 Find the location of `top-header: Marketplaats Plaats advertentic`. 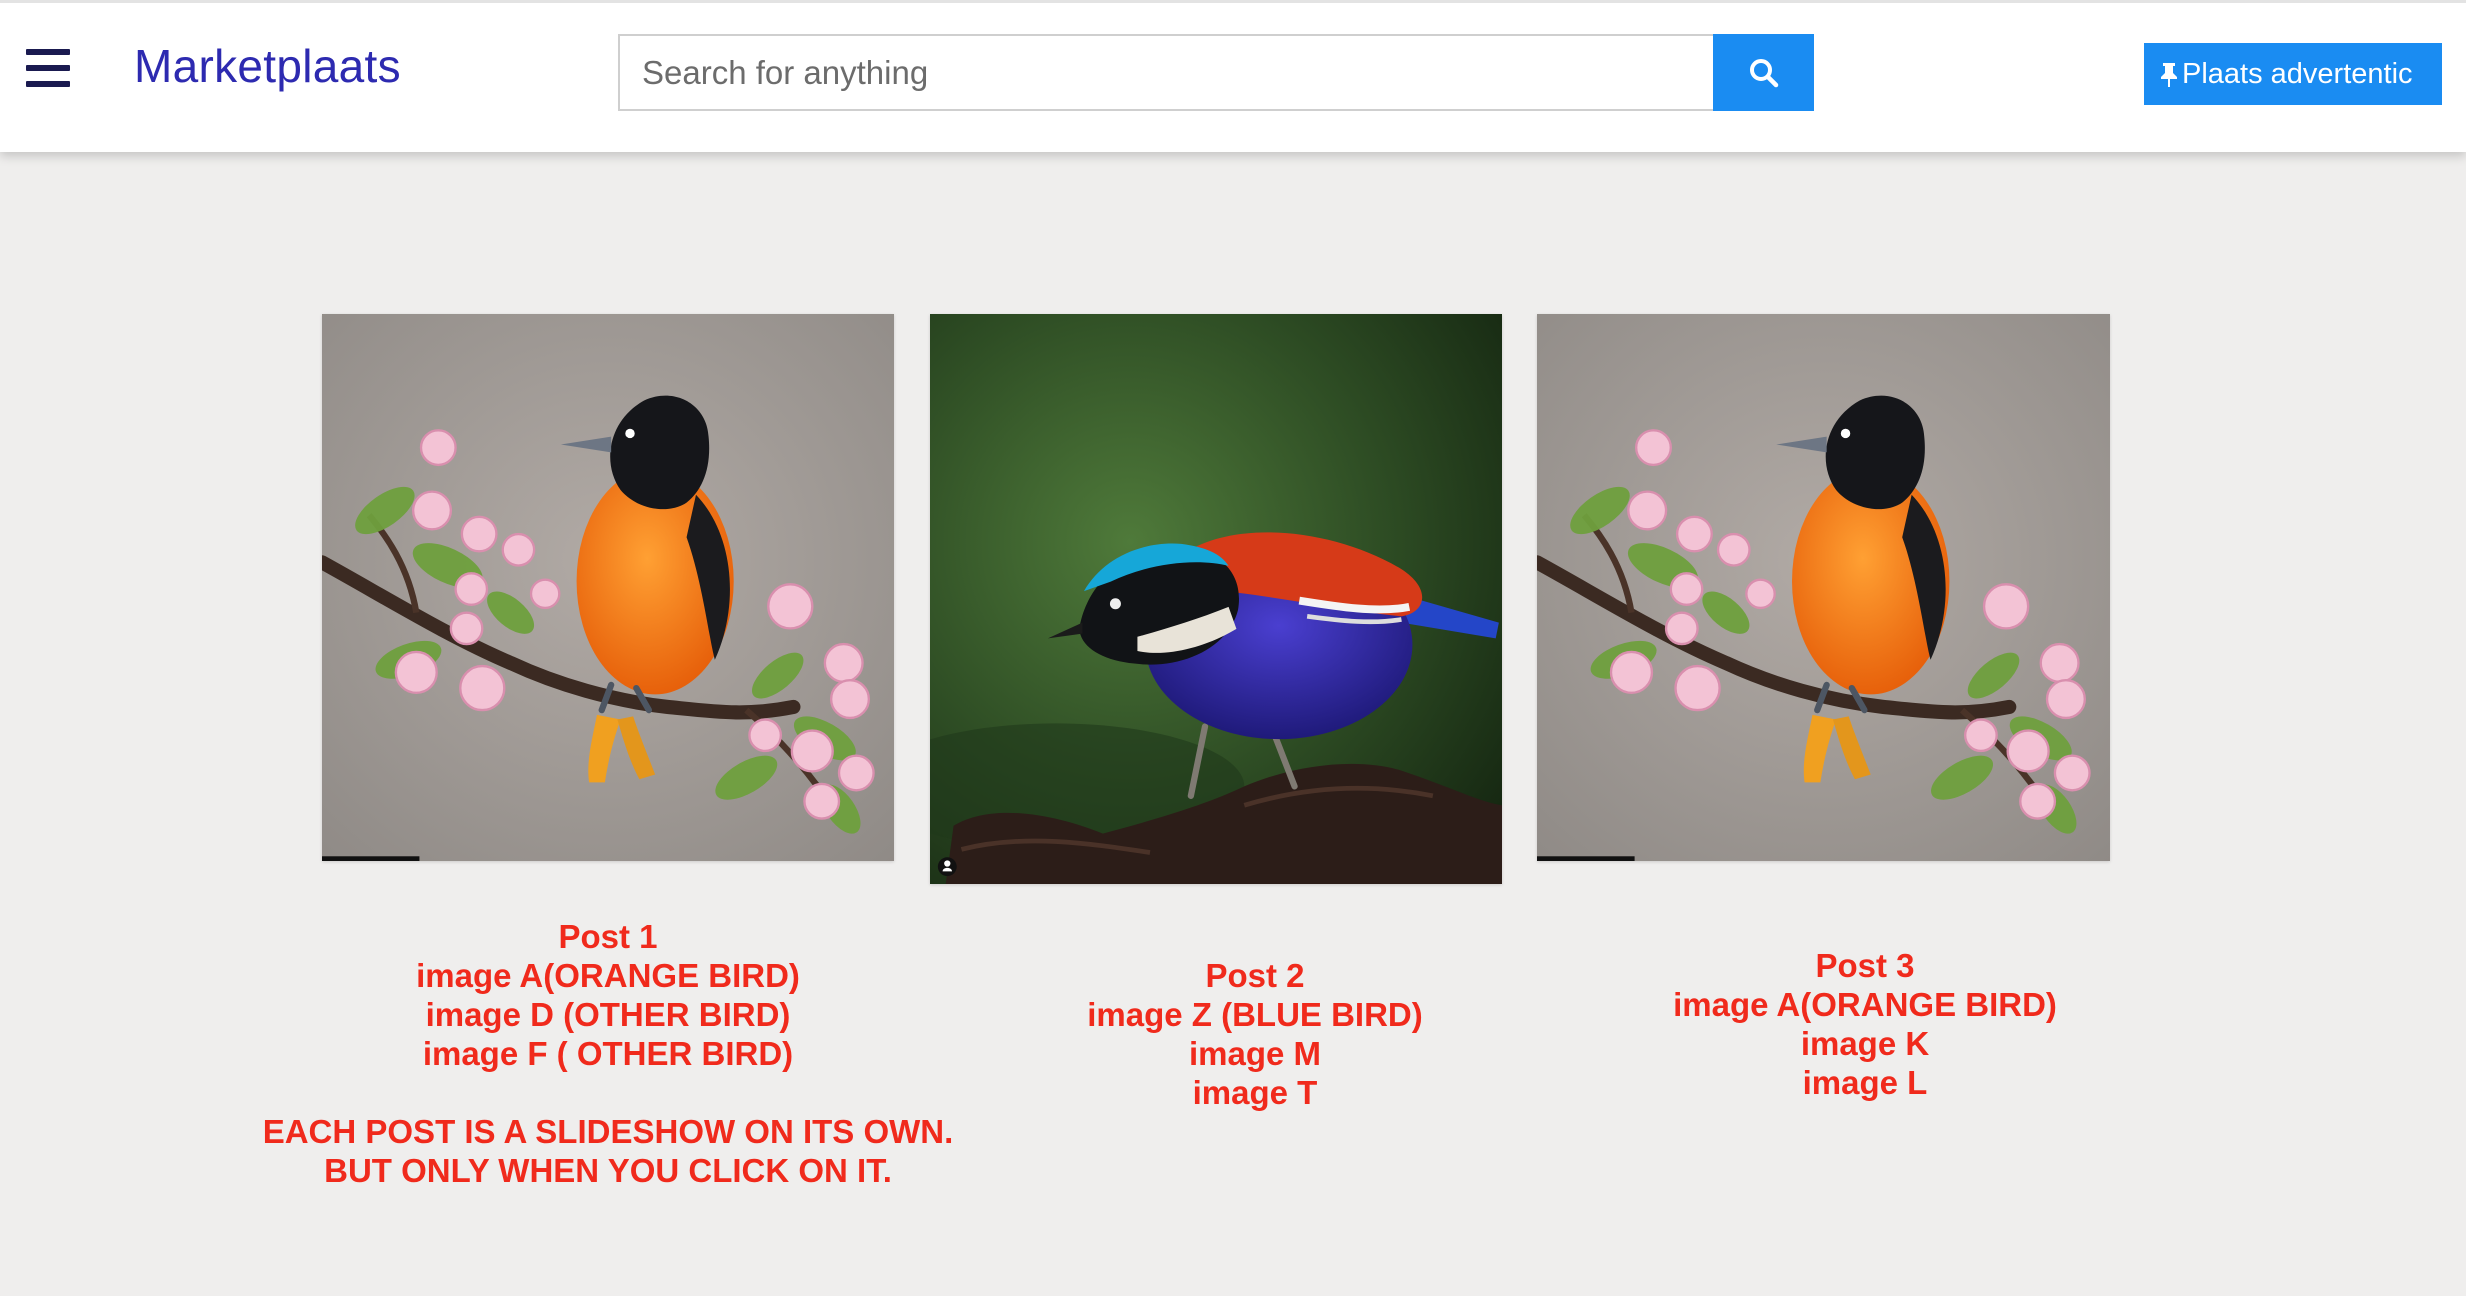

top-header: Marketplaats Plaats advertentic is located at coordinates (1233, 76).